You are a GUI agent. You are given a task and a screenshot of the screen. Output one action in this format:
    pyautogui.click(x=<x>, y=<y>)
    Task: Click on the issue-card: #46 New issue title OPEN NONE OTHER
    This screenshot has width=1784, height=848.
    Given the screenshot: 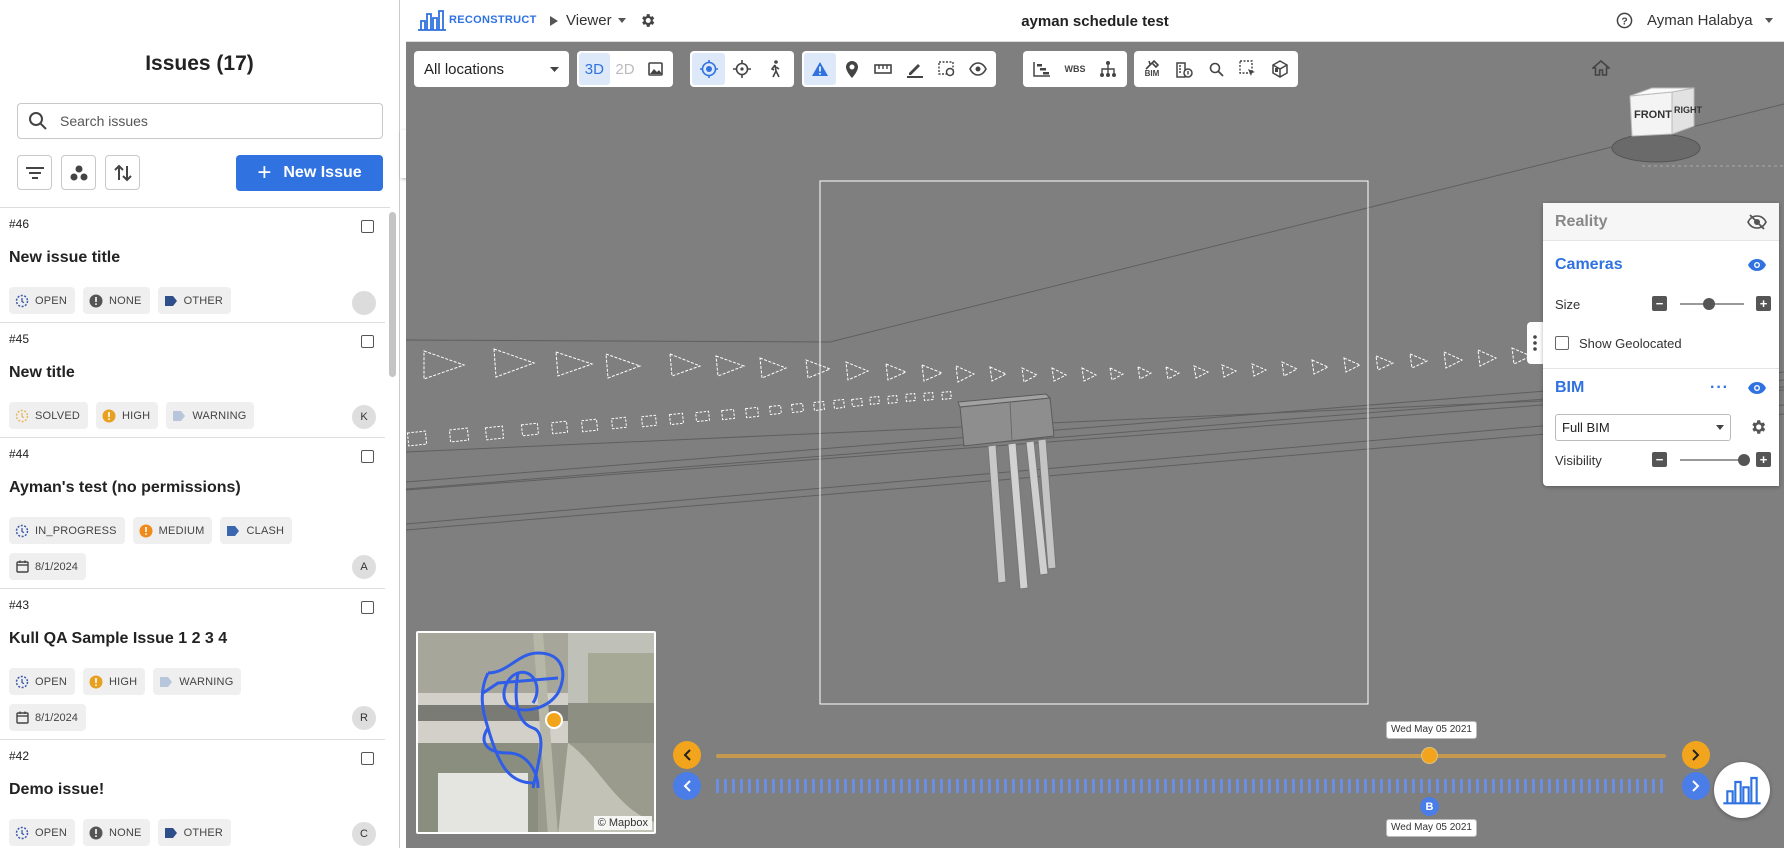 What is the action you would take?
    pyautogui.click(x=192, y=265)
    